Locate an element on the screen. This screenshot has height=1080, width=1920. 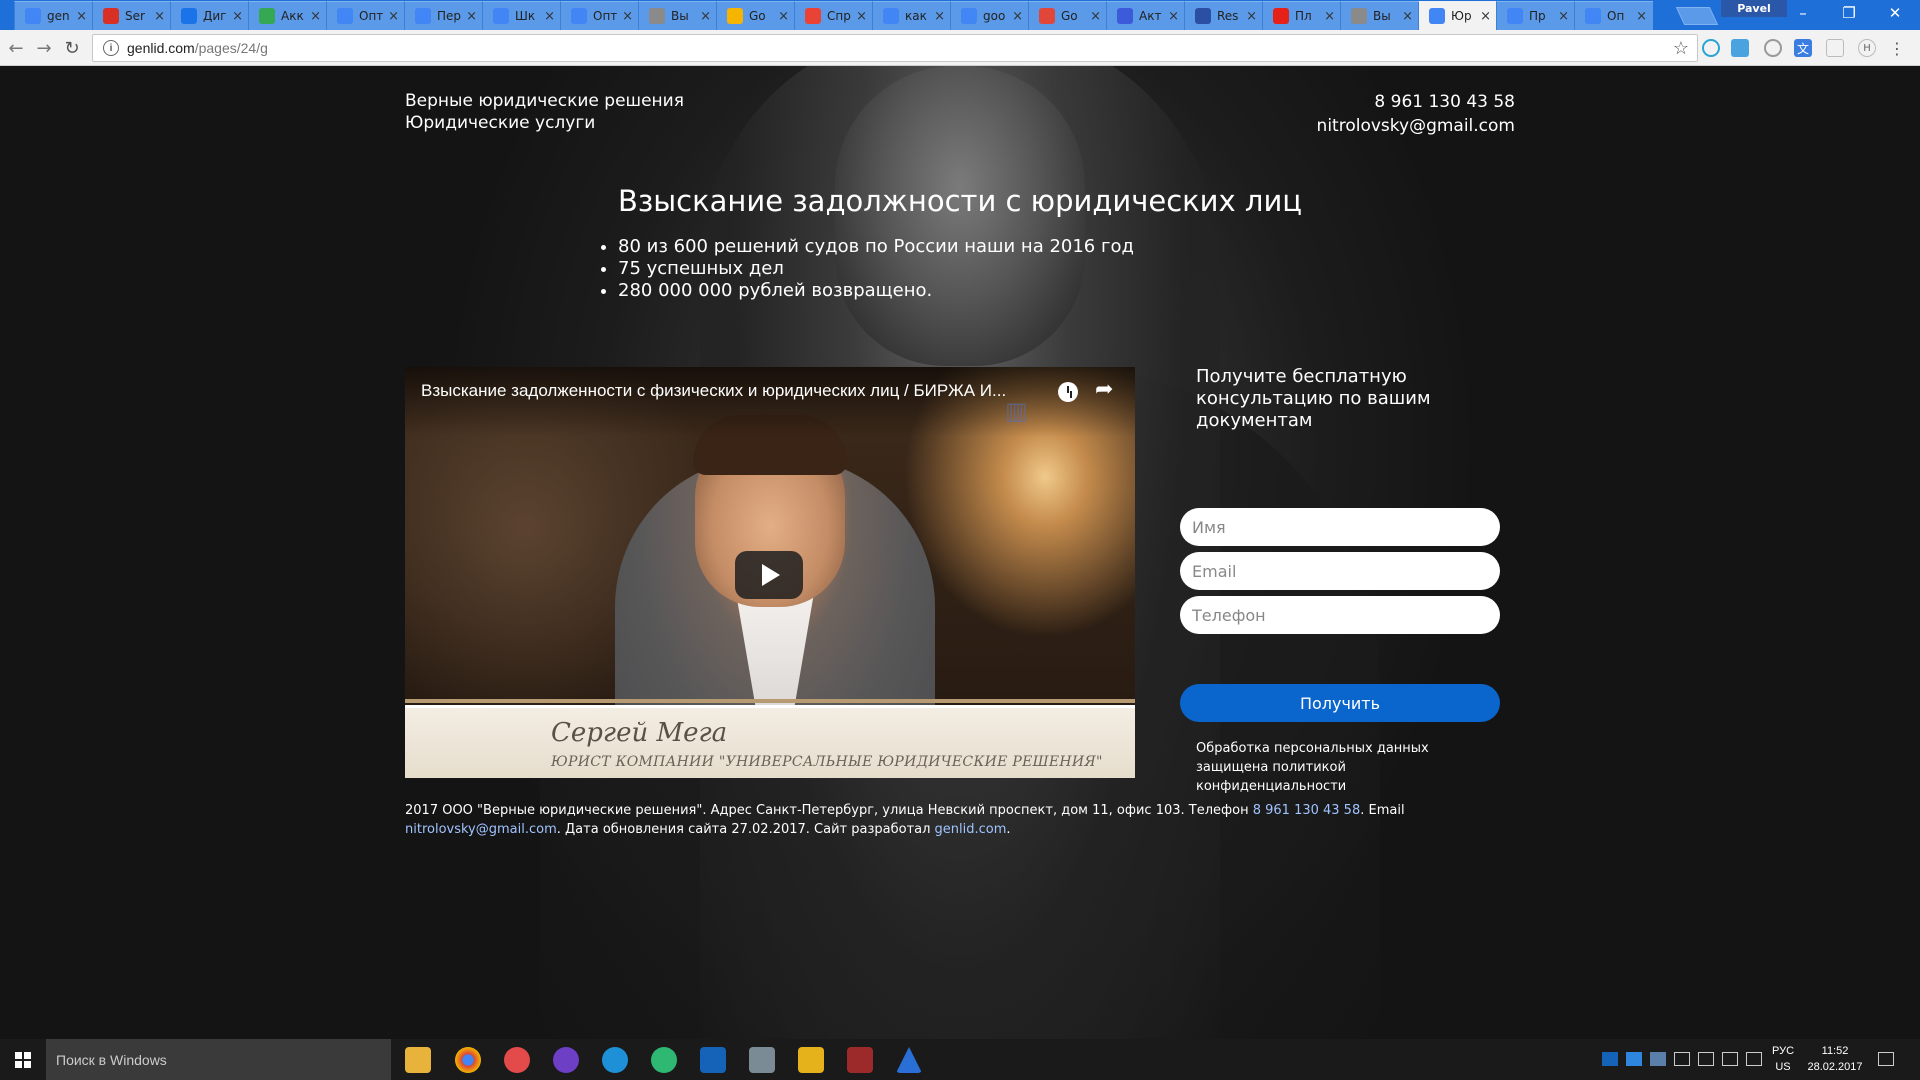
app-gray-icon is located at coordinates (762, 1060).